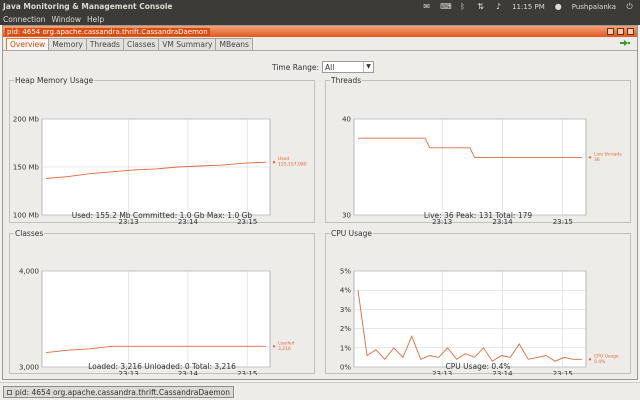 Image resolution: width=640 pixels, height=400 pixels. What do you see at coordinates (320, 19) in the screenshot?
I see `menubar: Connection Window Help` at bounding box center [320, 19].